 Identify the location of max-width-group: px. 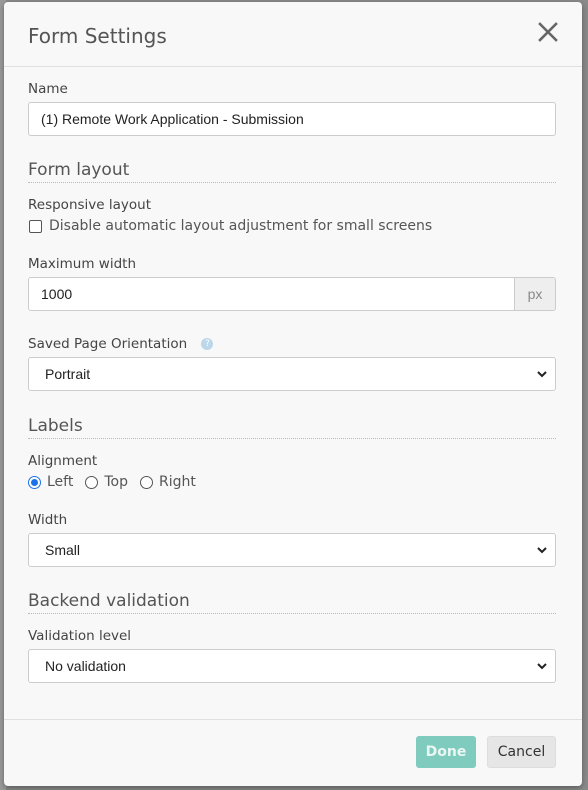
(292, 294).